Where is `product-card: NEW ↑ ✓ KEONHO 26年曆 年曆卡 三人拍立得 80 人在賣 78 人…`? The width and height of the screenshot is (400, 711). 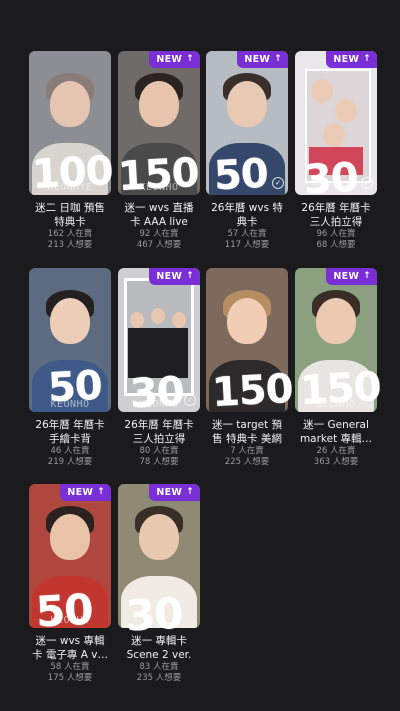 product-card: NEW ↑ ✓ KEONHO 26年曆 年曆卡 三人拍立得 80 人在賣 78 人… is located at coordinates (159, 368).